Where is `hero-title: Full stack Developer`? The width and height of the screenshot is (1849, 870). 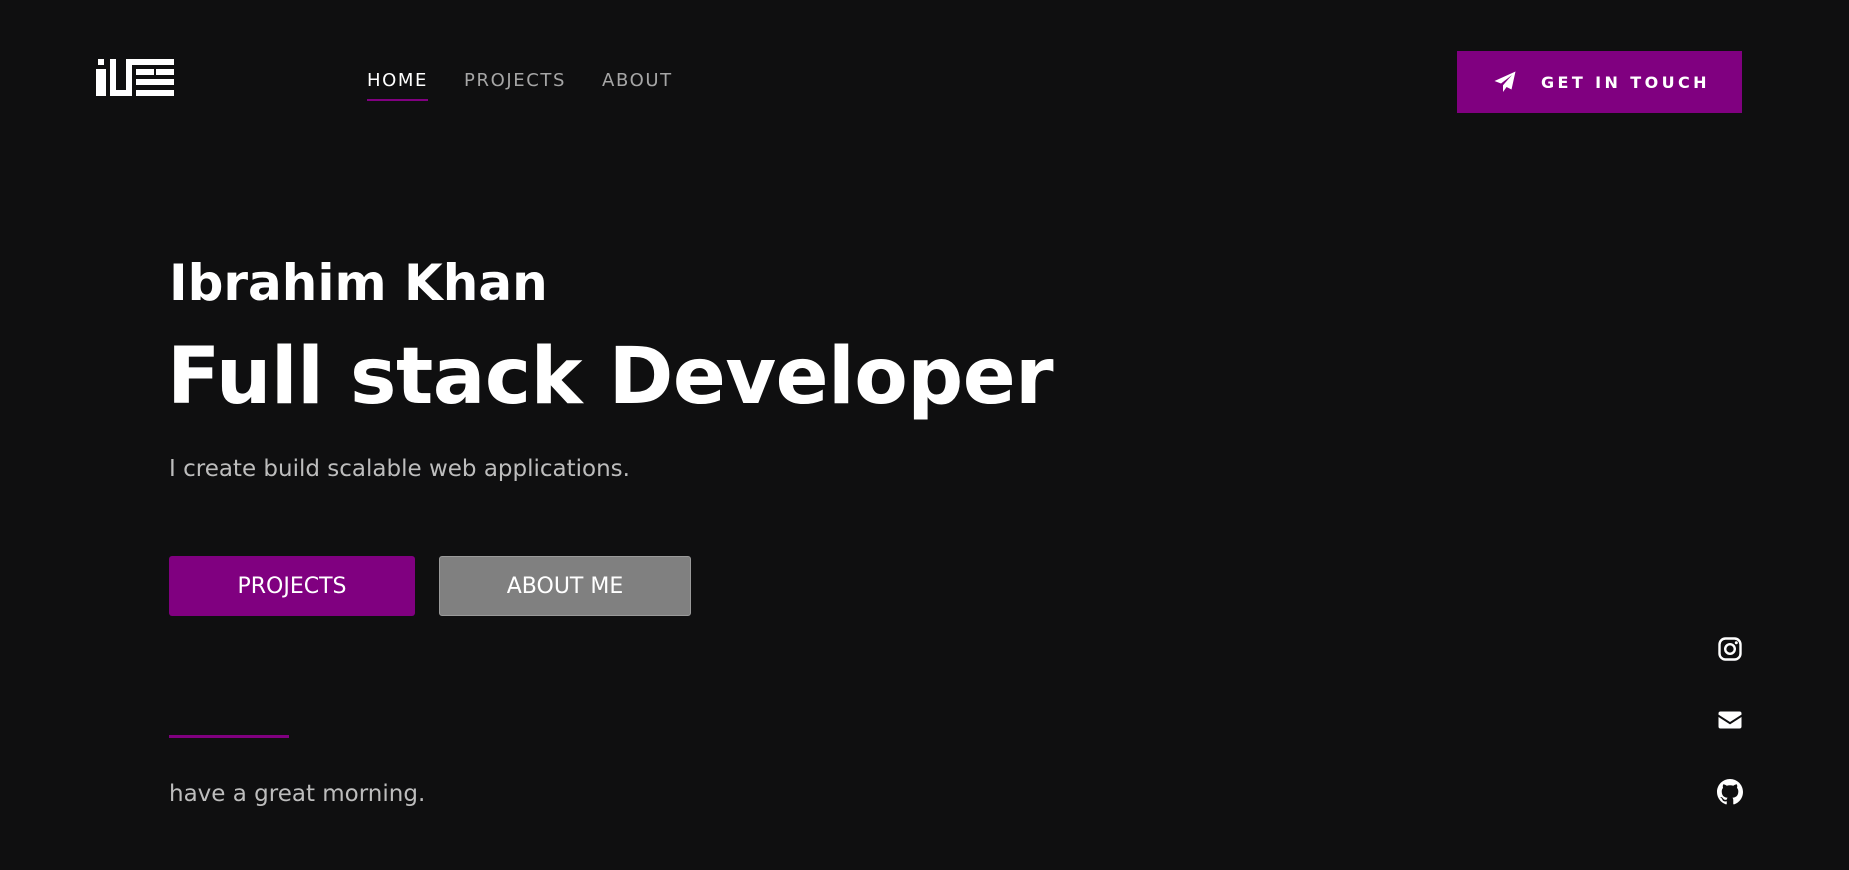 hero-title: Full stack Developer is located at coordinates (610, 377).